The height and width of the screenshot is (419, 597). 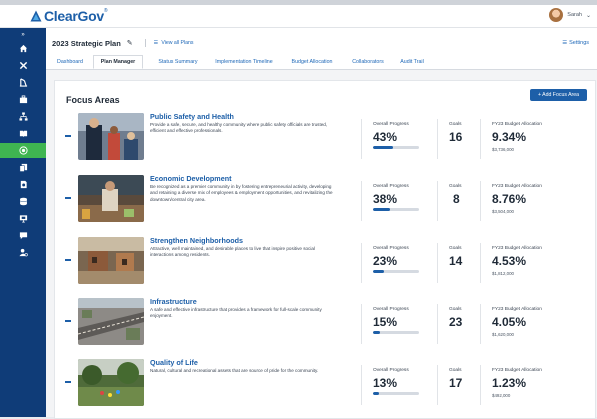 What do you see at coordinates (456, 137) in the screenshot?
I see `goals-value: 16` at bounding box center [456, 137].